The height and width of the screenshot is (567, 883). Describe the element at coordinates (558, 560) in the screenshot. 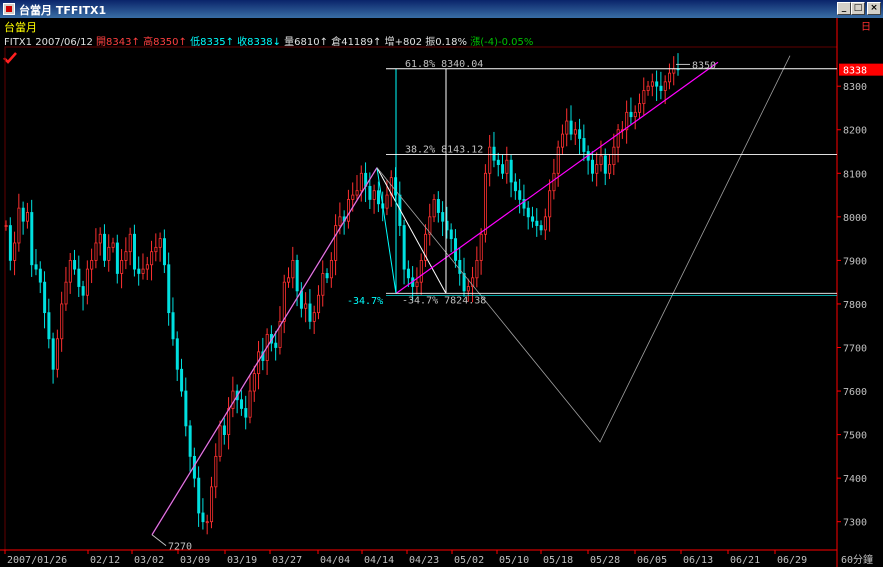

I see `x-tick-label: 05/18` at that location.